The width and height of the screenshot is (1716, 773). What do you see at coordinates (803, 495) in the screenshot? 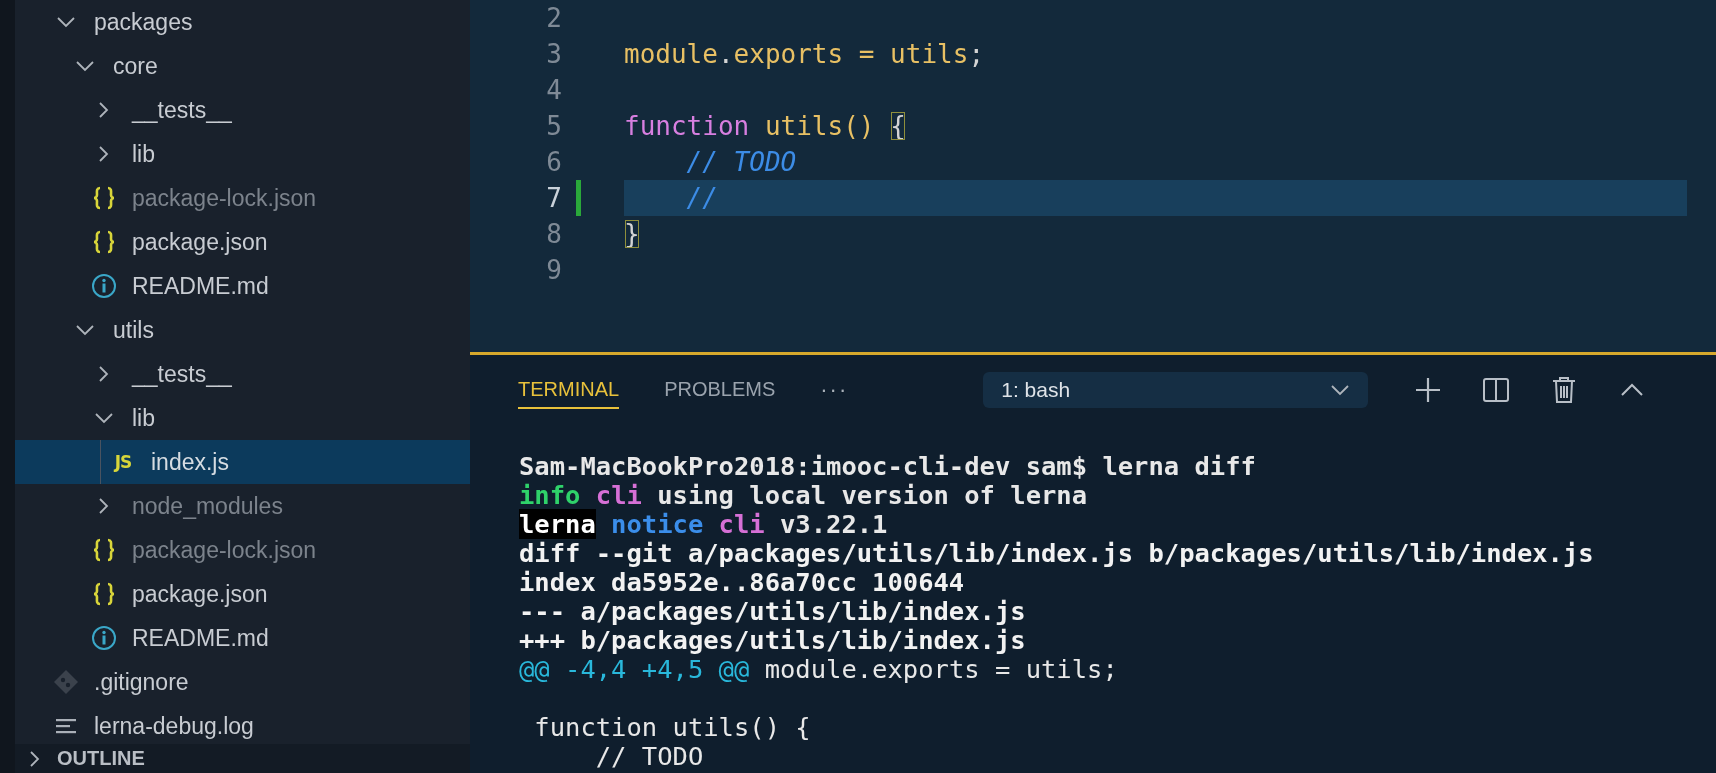
I see `terminal-line: info cli using local version of lerna` at bounding box center [803, 495].